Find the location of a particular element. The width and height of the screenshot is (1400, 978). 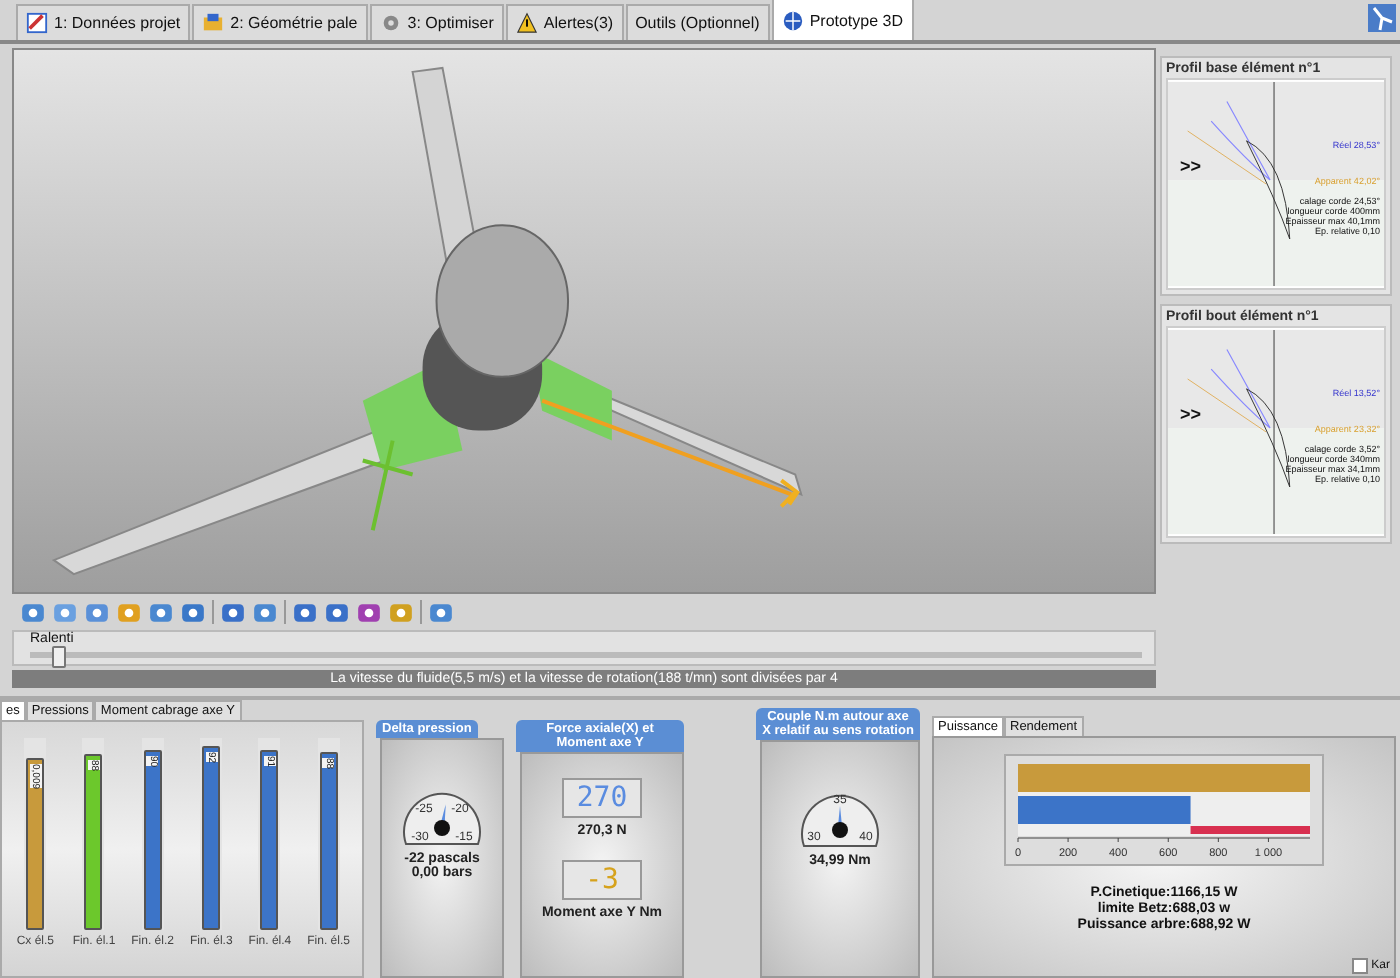

tab: 2: Géométrie pale is located at coordinates (280, 22).